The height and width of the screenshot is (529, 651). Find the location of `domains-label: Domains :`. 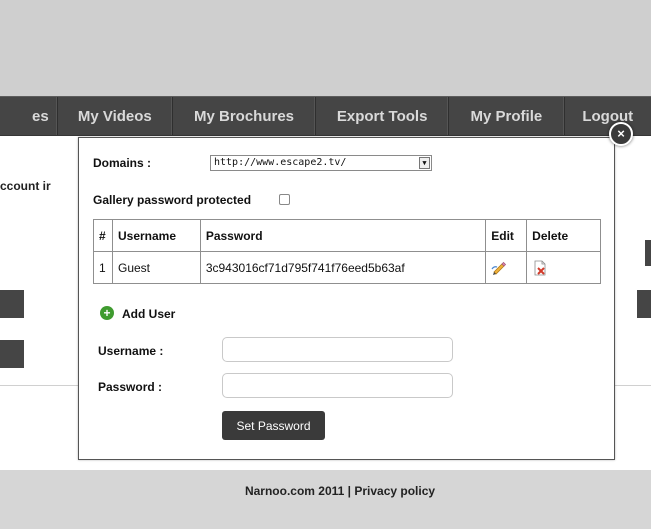

domains-label: Domains : is located at coordinates (122, 163).